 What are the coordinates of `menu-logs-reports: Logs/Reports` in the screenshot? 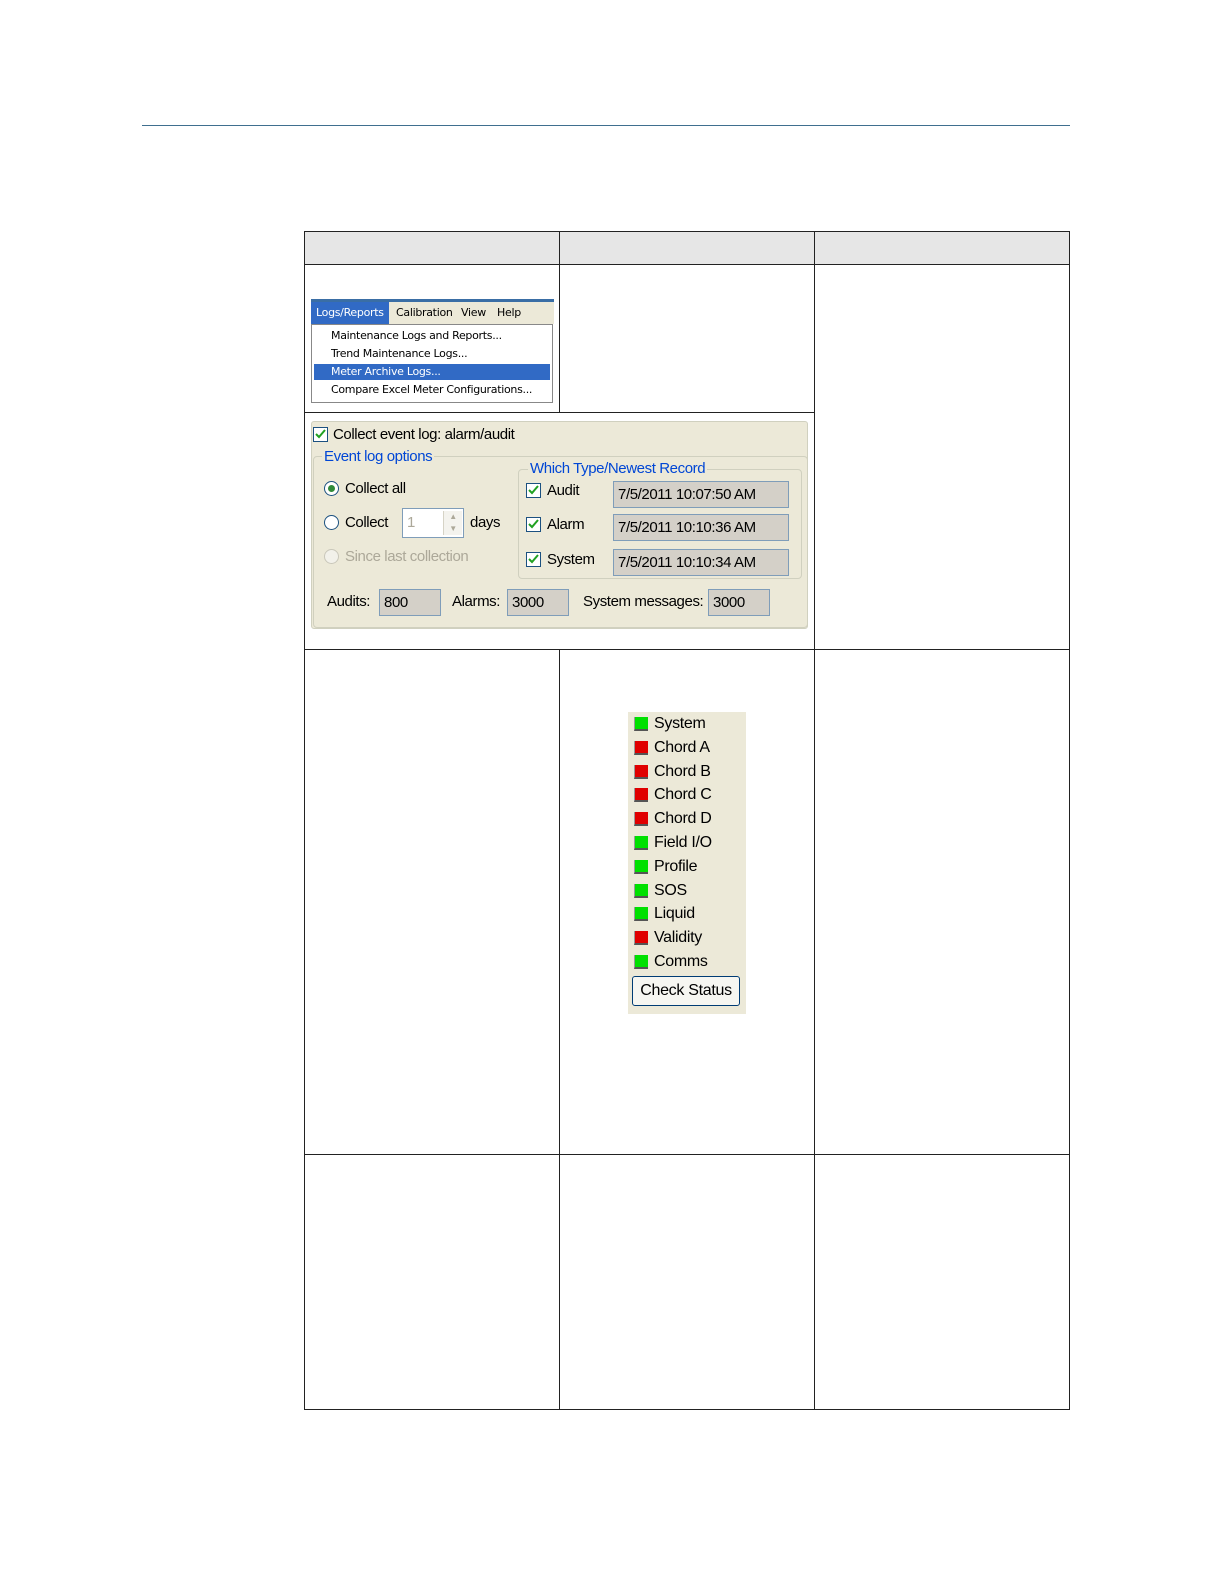 It's located at (350, 313).